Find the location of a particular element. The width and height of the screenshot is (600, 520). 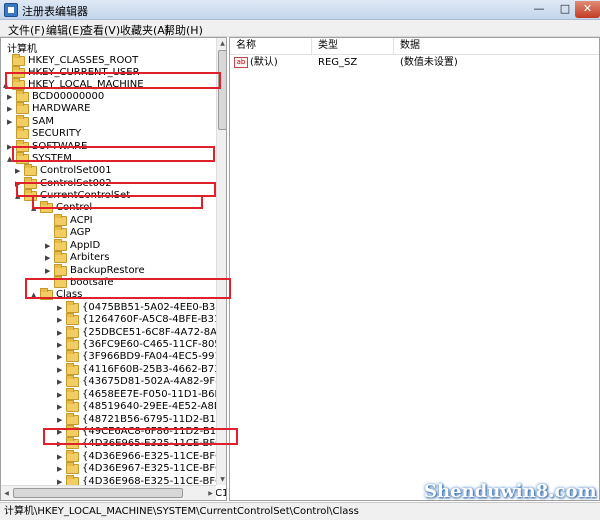

string-value-icon: ab is located at coordinates (241, 62).